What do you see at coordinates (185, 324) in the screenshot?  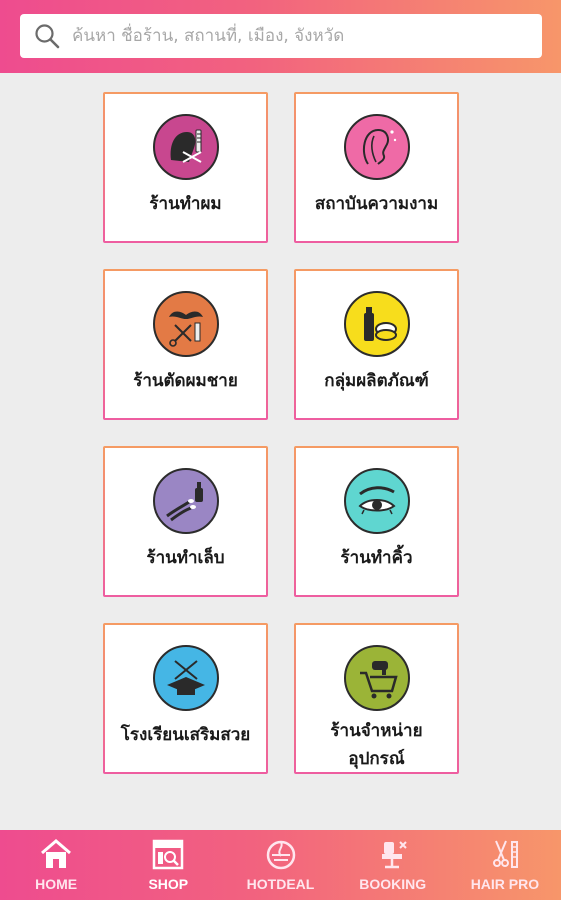 I see `barber-mustache-icon` at bounding box center [185, 324].